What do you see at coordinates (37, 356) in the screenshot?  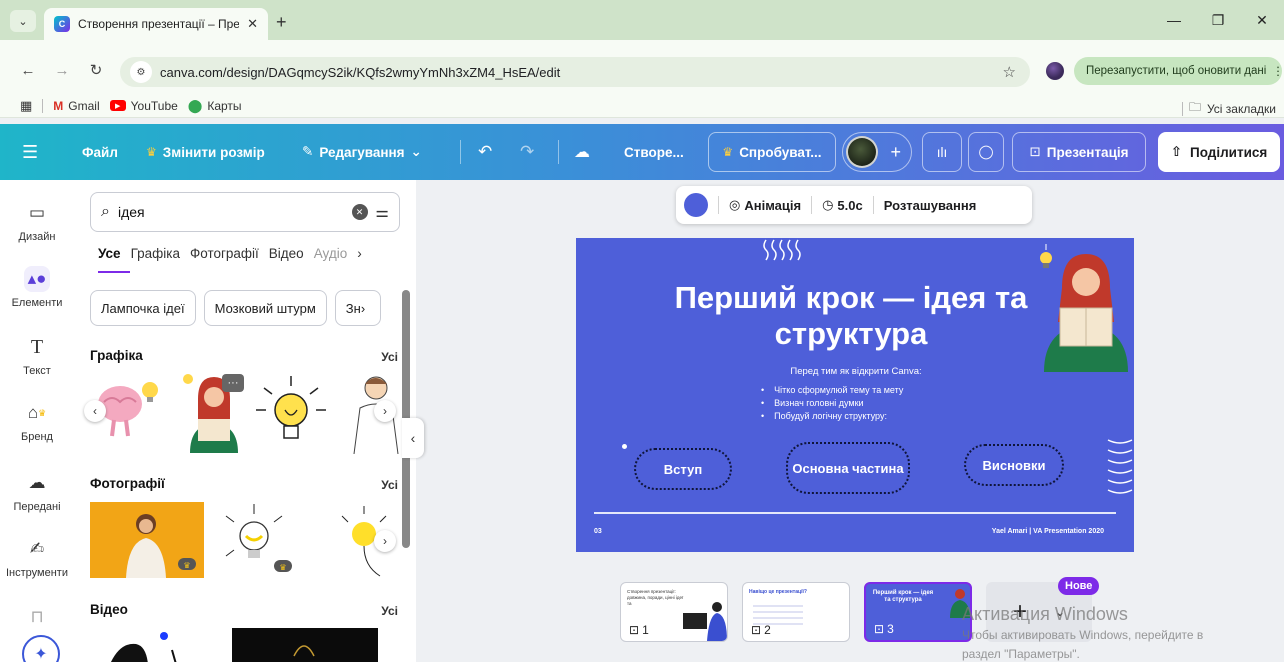 I see `rail-item-text: T Текст` at bounding box center [37, 356].